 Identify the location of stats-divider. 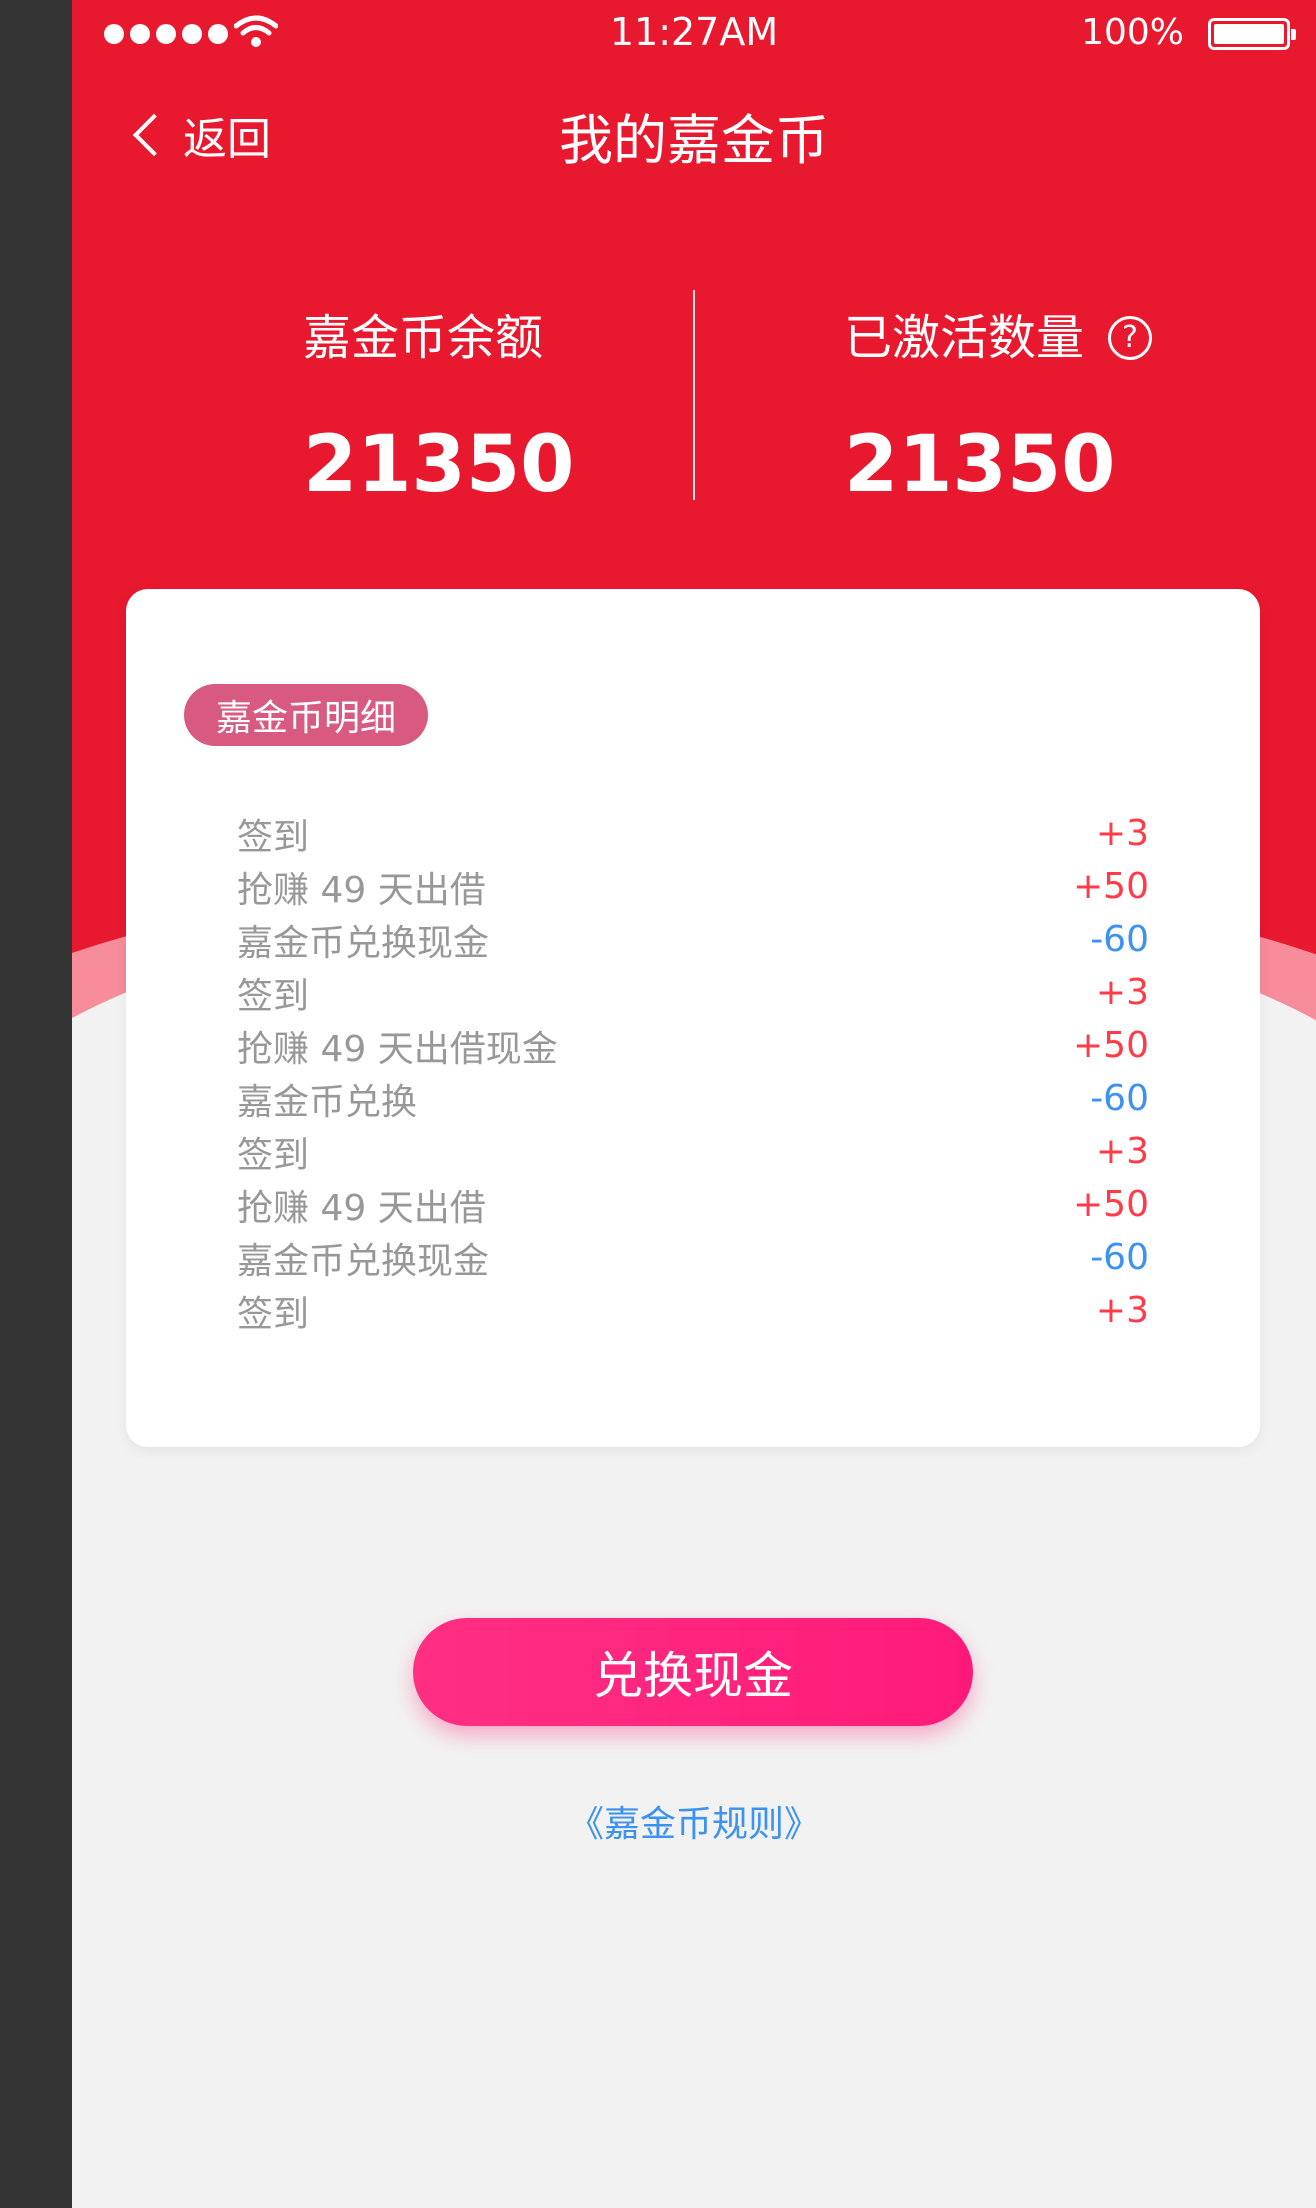
(694, 395).